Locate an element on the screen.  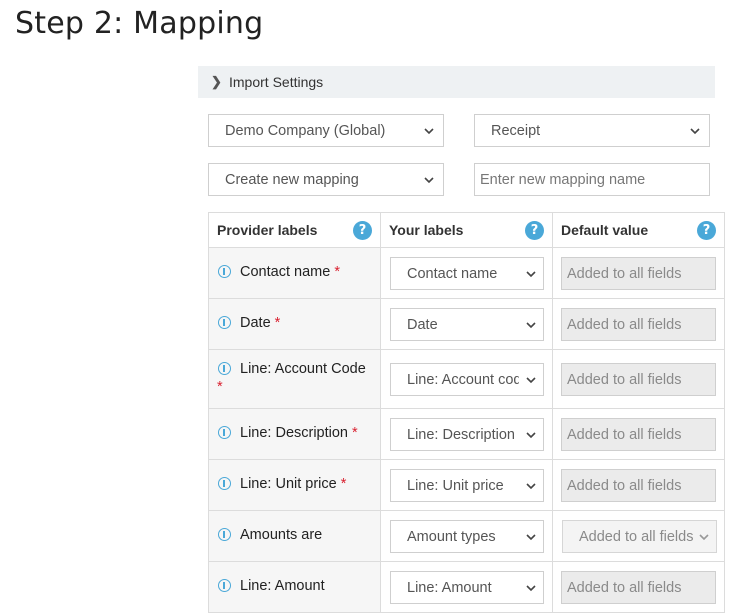
your-label-cell: Amount types is located at coordinates (466, 536).